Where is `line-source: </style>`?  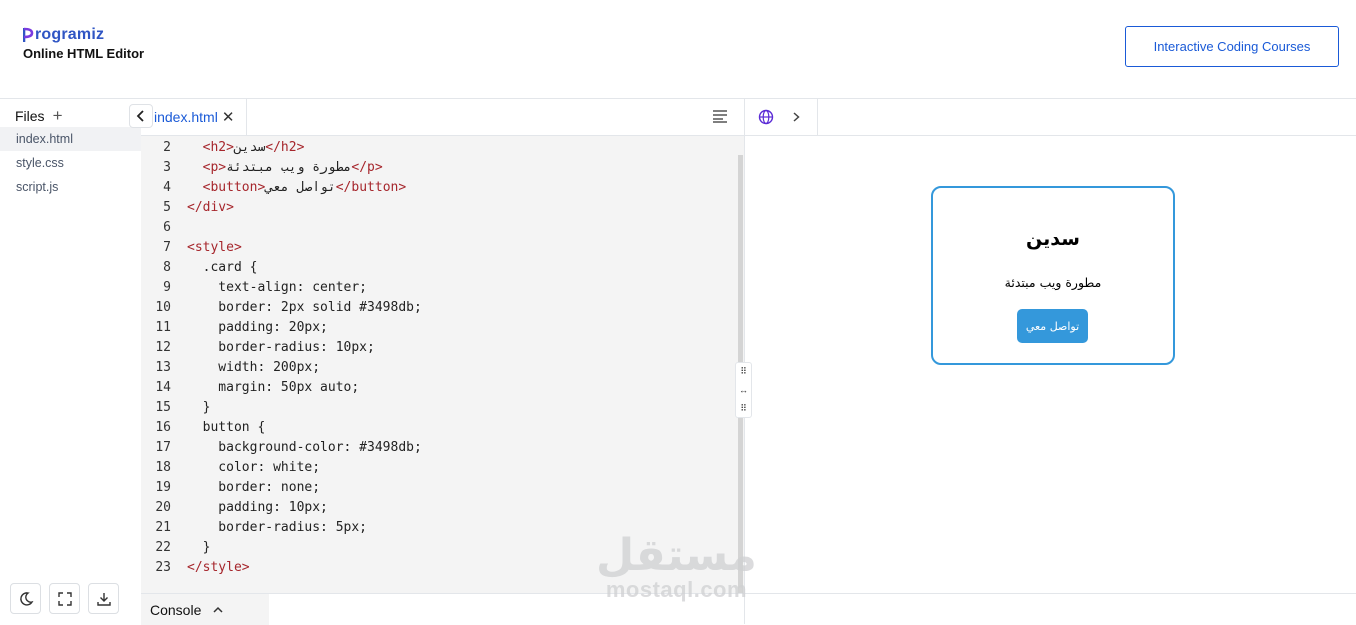 line-source: </style> is located at coordinates (218, 567).